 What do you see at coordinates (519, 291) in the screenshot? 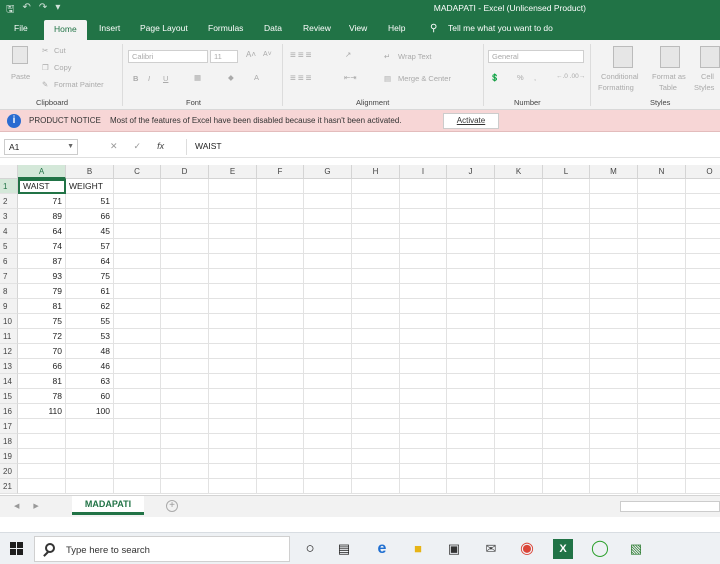
I see `cell-k8` at bounding box center [519, 291].